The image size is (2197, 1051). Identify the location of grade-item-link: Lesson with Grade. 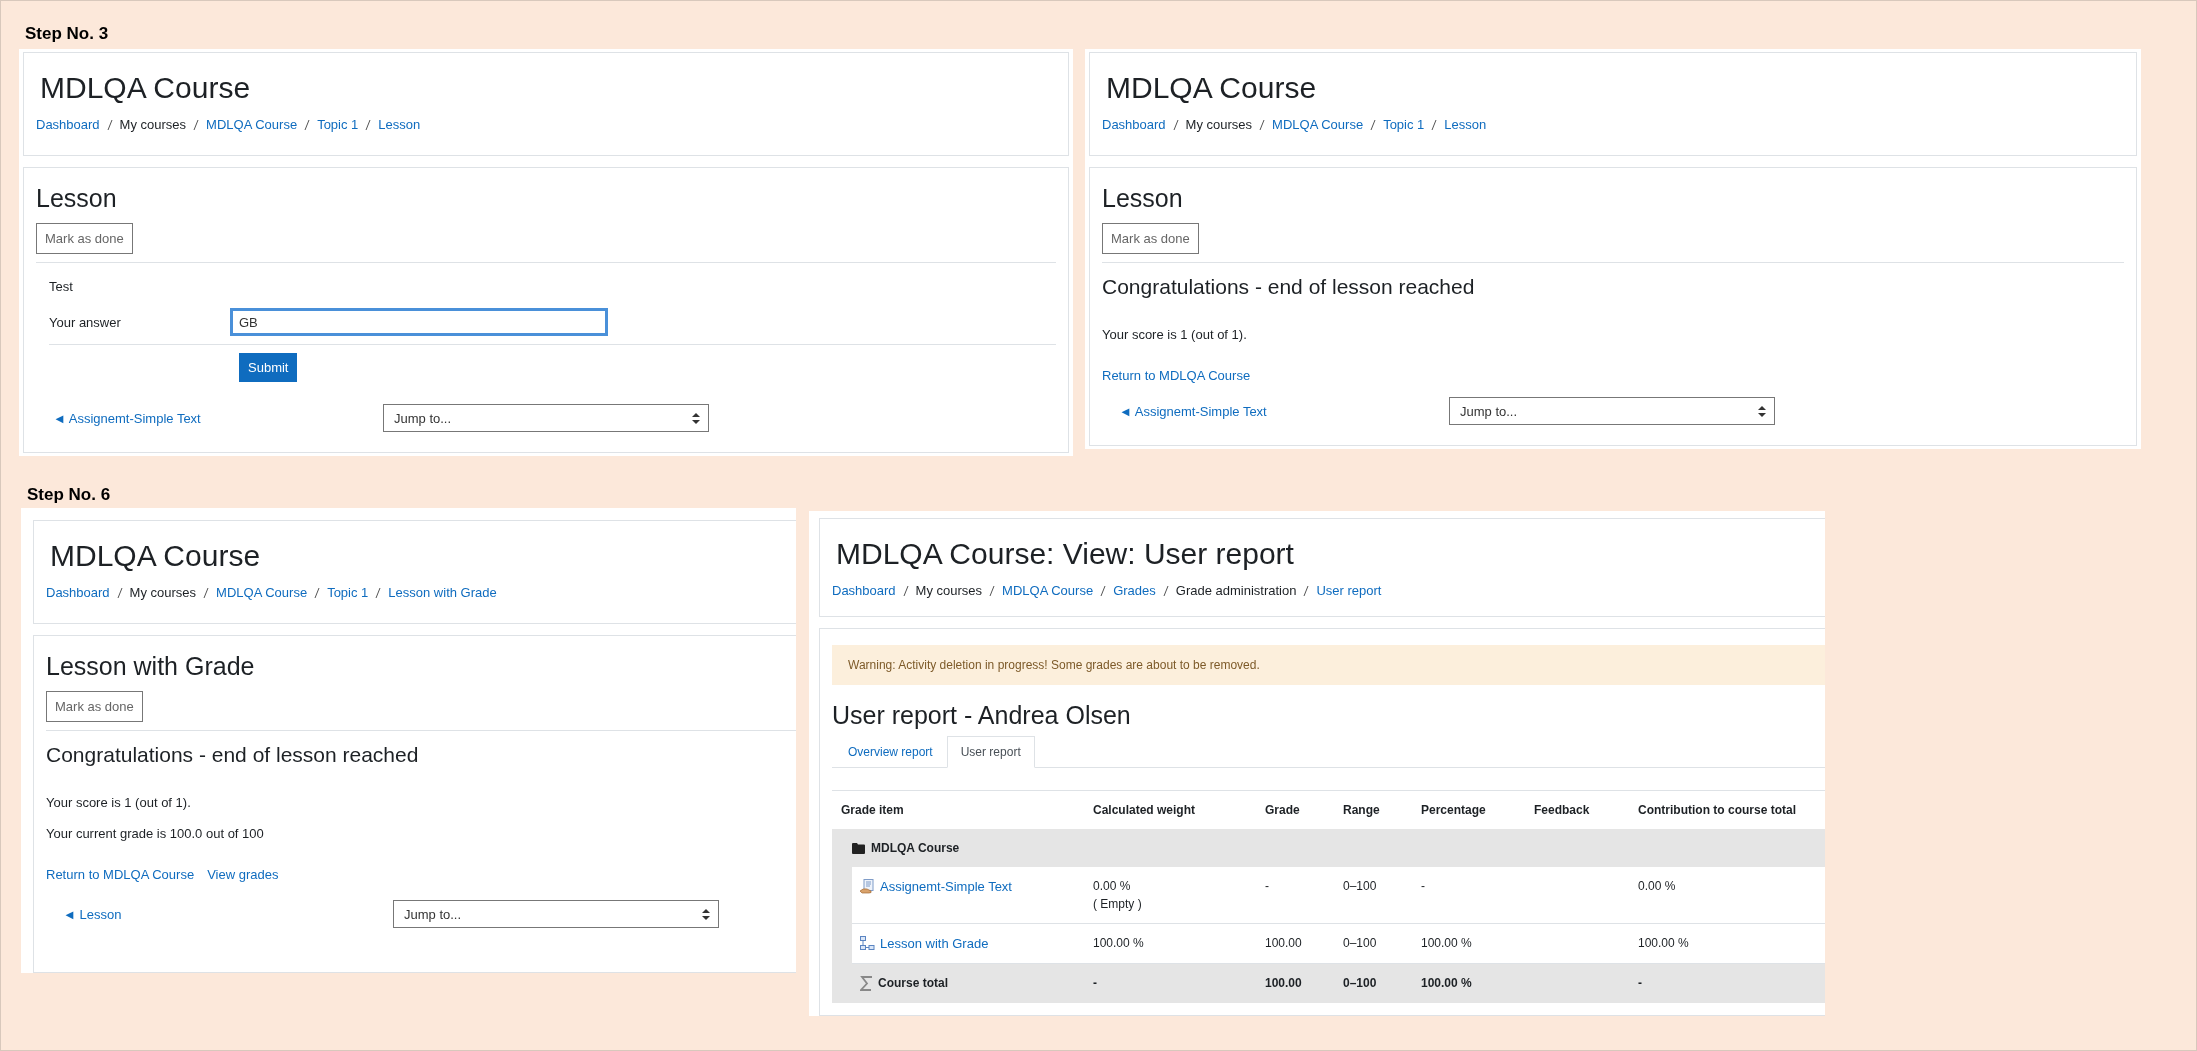
(934, 943).